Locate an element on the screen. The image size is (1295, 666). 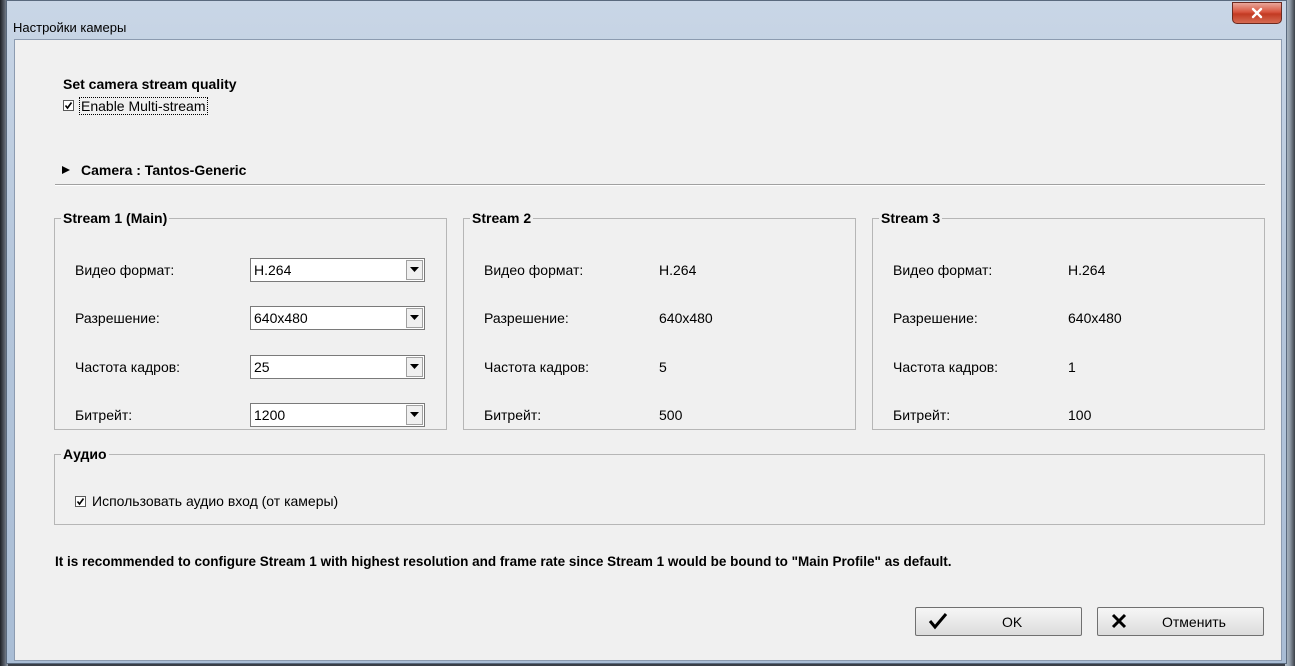
stream-1-resolution-value: 640x480 is located at coordinates (281, 318).